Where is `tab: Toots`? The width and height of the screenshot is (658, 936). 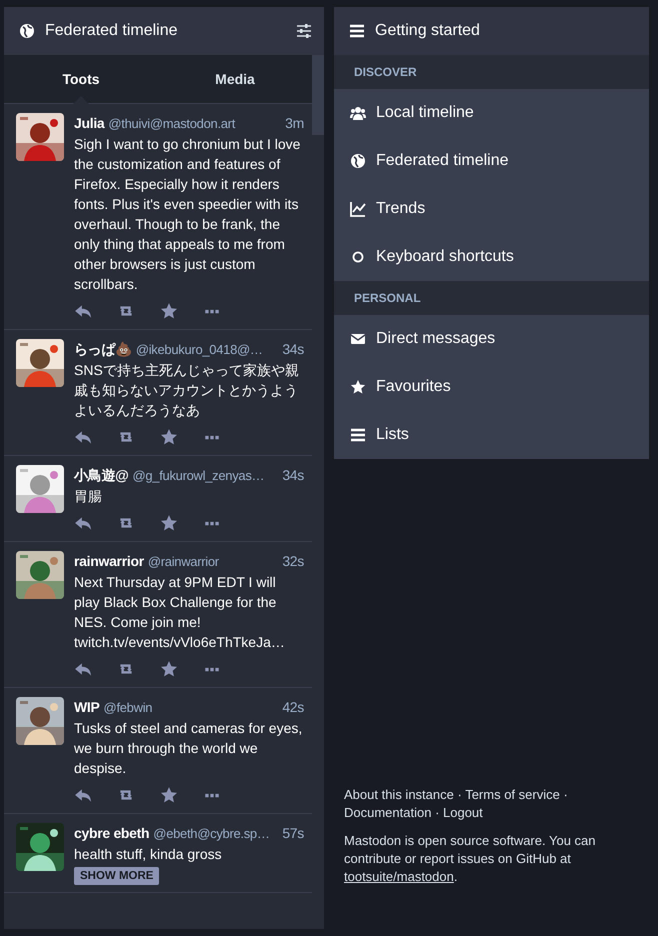
tab: Toots is located at coordinates (81, 79).